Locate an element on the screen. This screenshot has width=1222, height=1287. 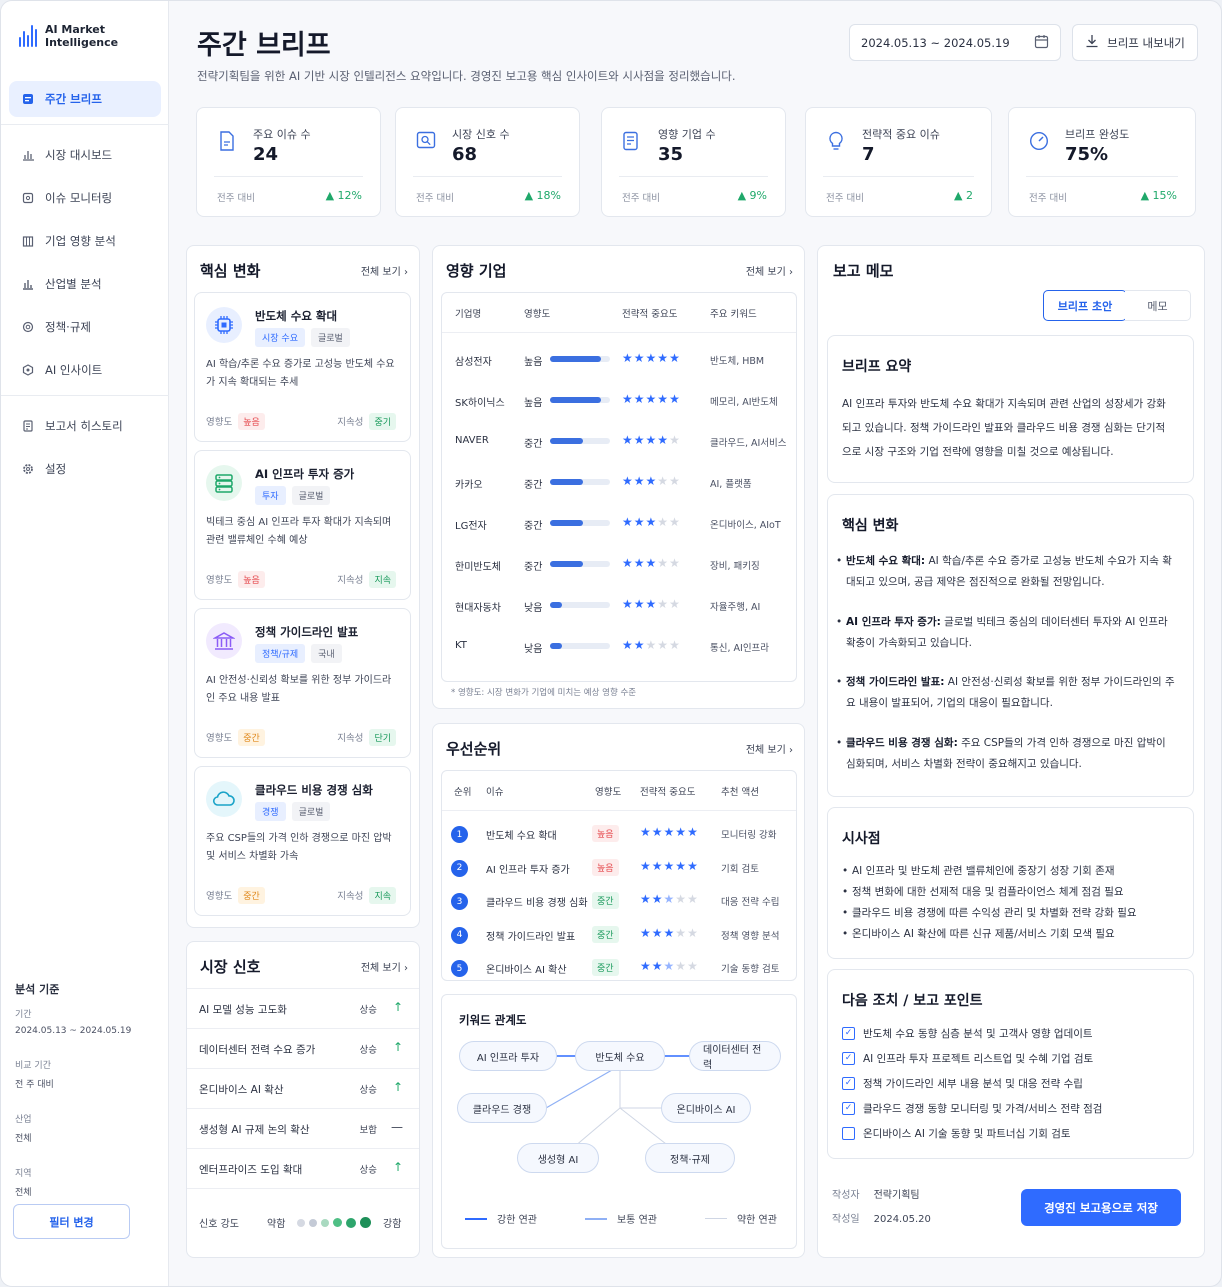
date-range-picker: 2024.05.13 ~ 2024.05.19 is located at coordinates (955, 42).